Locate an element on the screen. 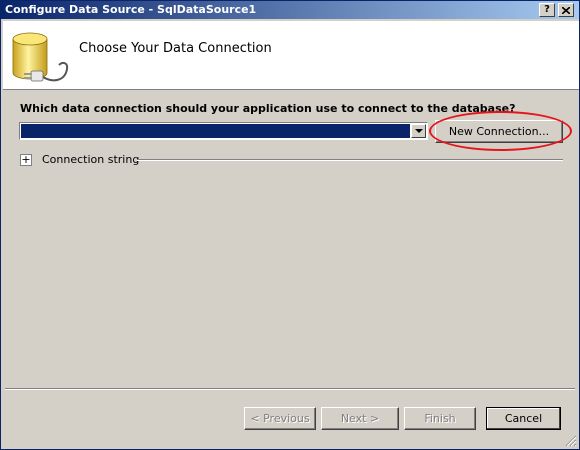 The width and height of the screenshot is (580, 450). chevron-down-icon is located at coordinates (418, 131).